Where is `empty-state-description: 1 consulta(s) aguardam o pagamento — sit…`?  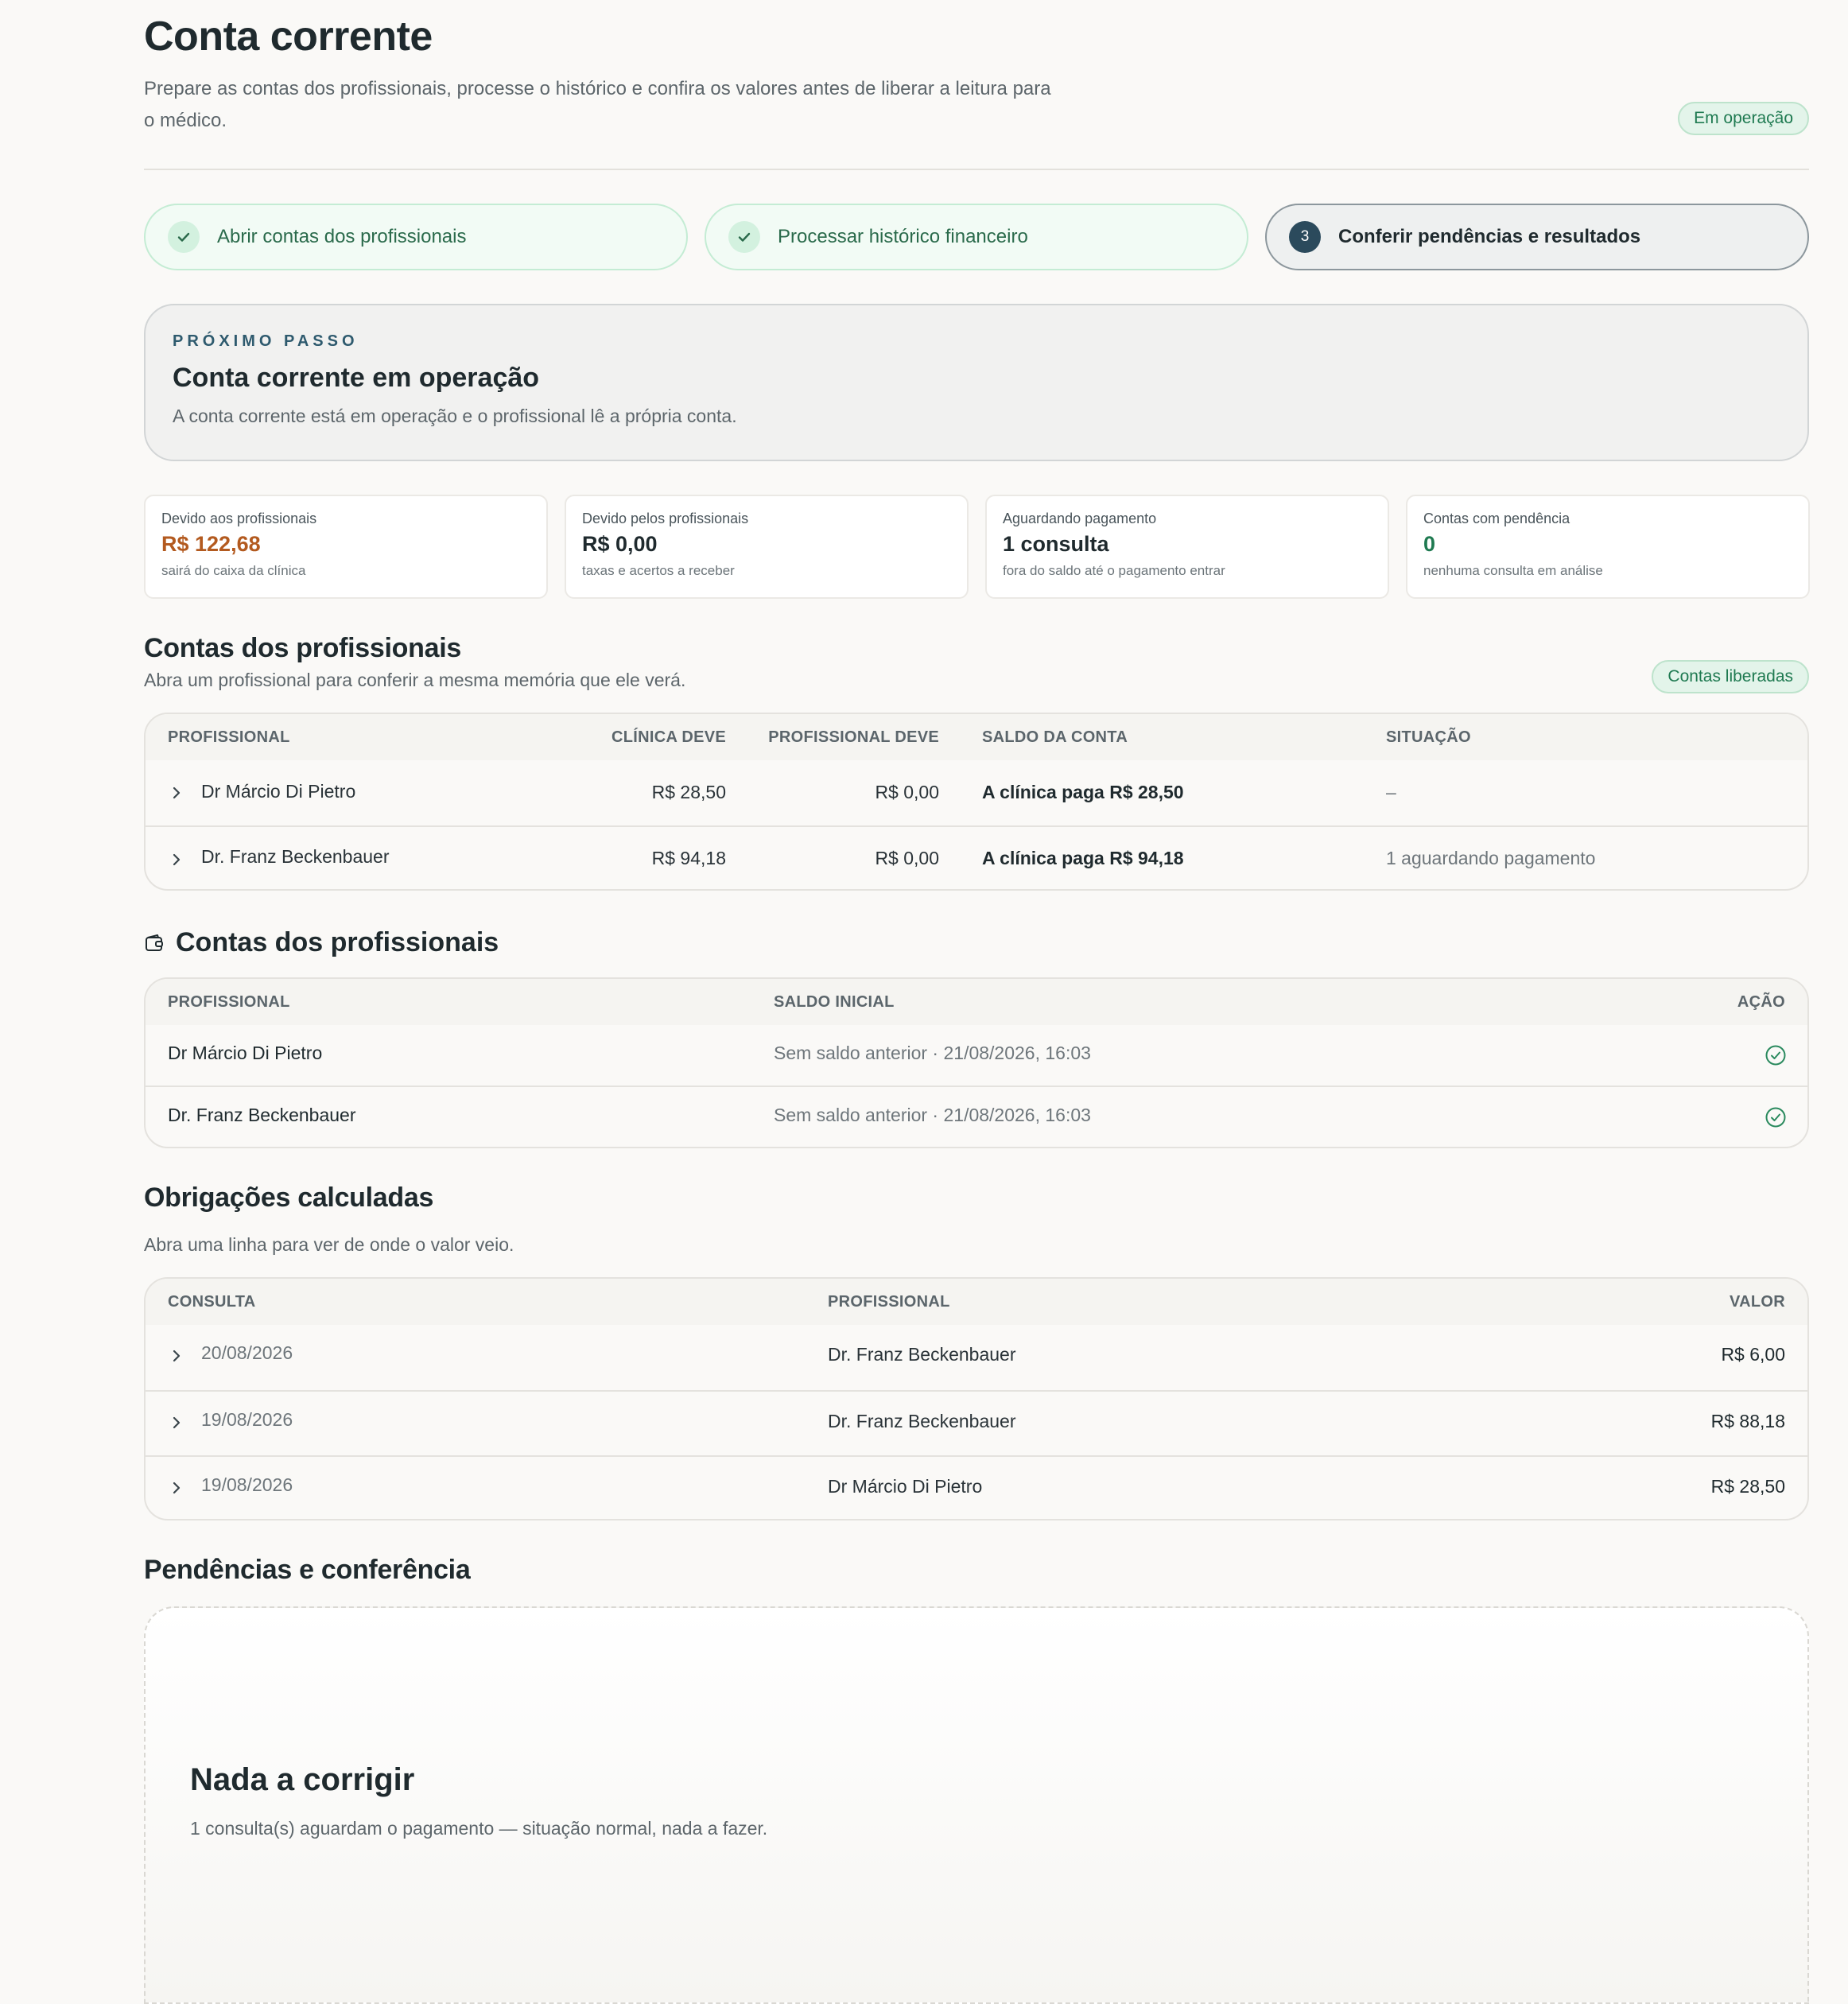
empty-state-description: 1 consulta(s) aguardam o pagamento — sit… is located at coordinates (479, 1828).